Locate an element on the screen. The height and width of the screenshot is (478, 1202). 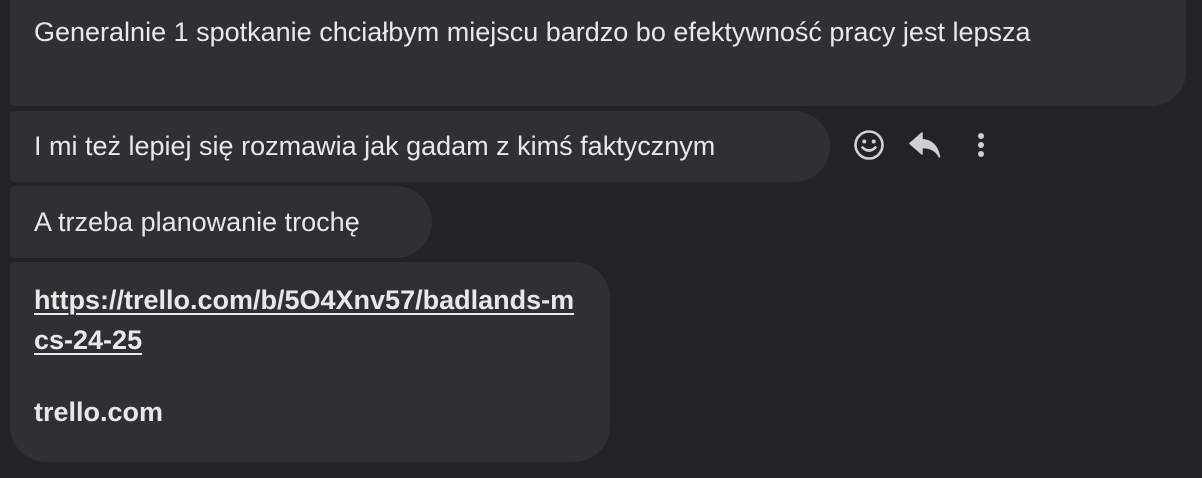
message-bubble: A trzeba planowanie trochę is located at coordinates (221, 222).